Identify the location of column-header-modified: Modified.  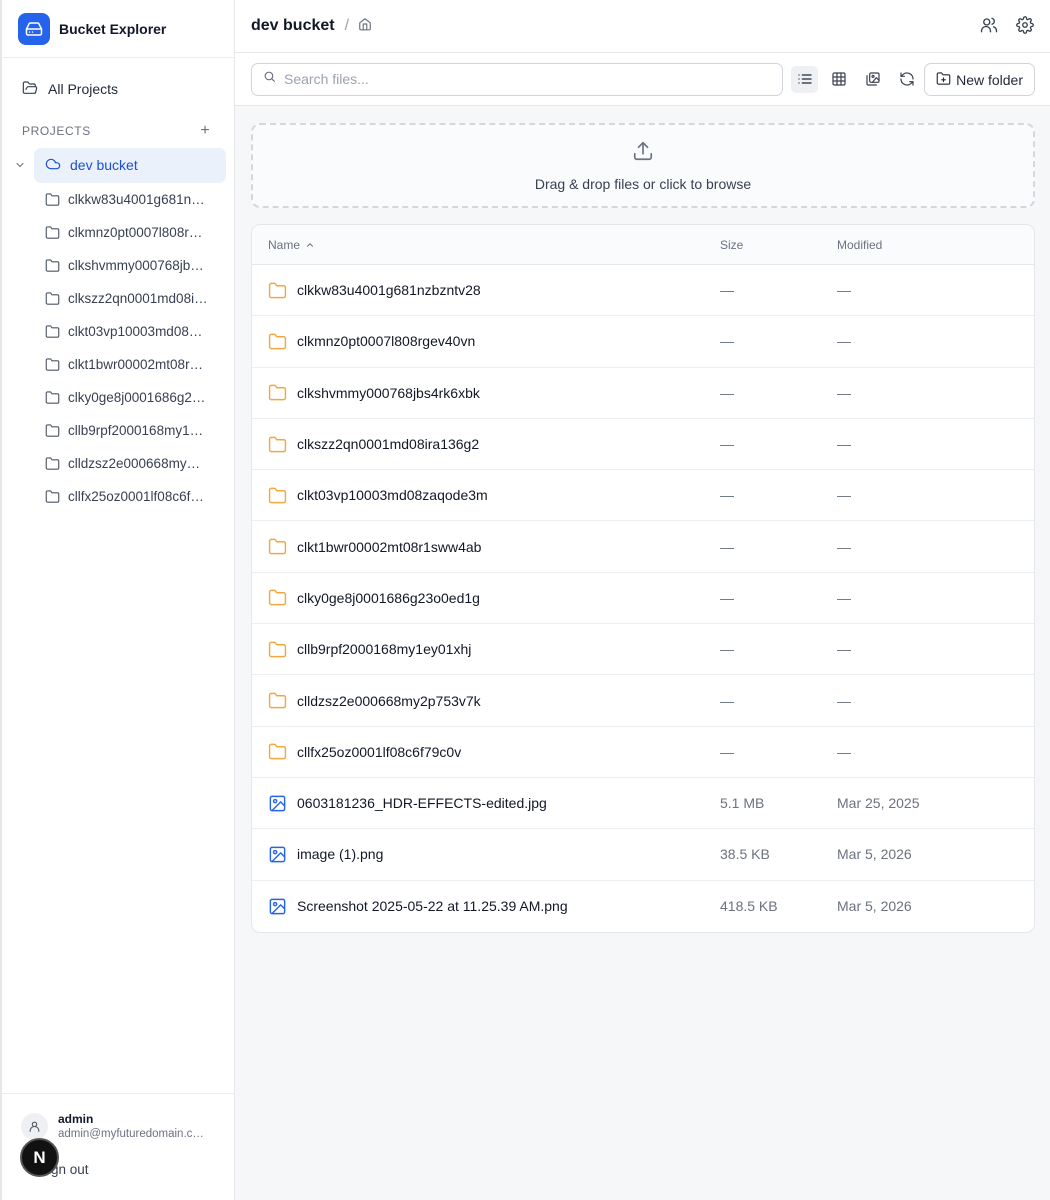
(927, 245).